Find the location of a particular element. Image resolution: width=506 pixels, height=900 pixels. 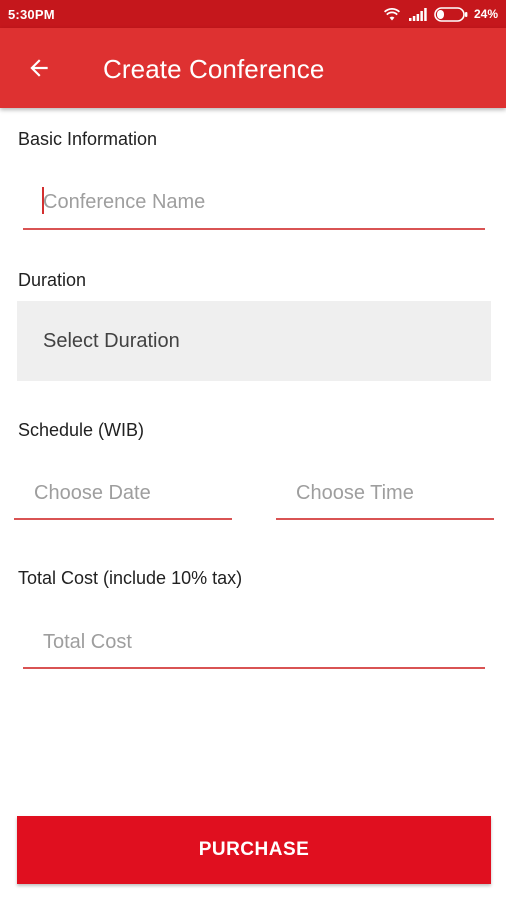

basic-information-label: Basic Information is located at coordinates (88, 139).